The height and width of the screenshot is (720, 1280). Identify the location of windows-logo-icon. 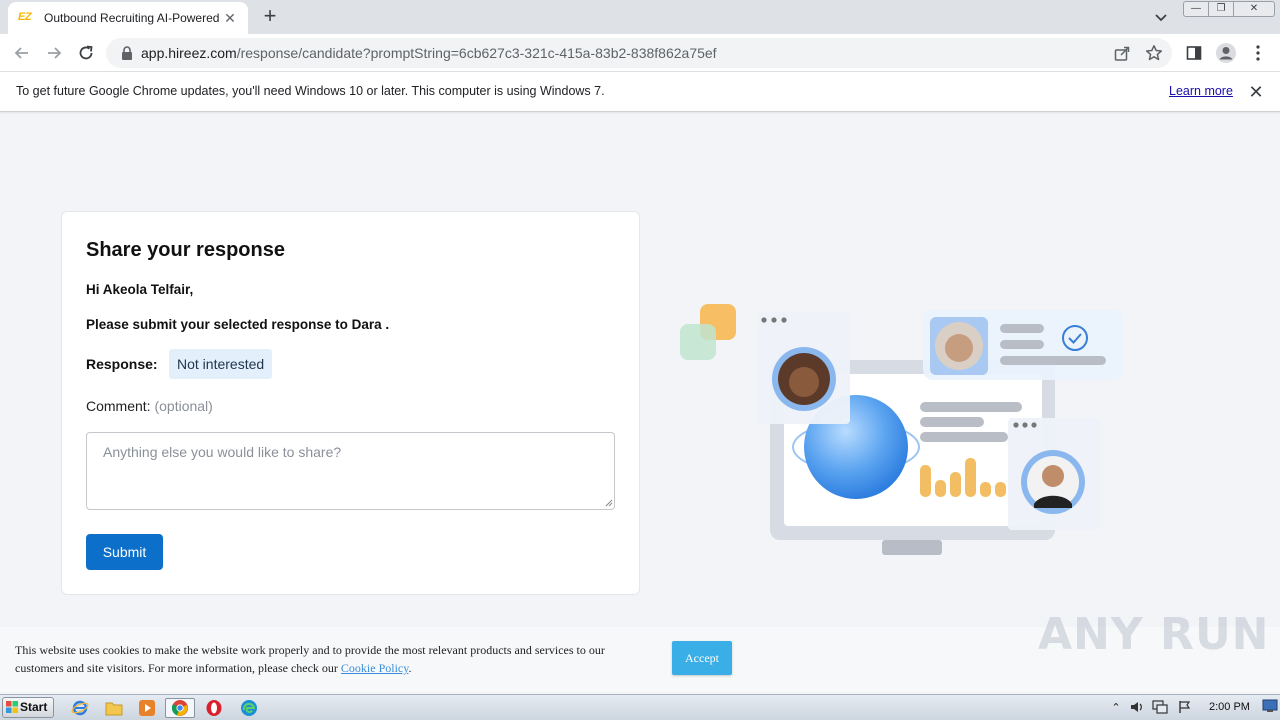
(12, 707).